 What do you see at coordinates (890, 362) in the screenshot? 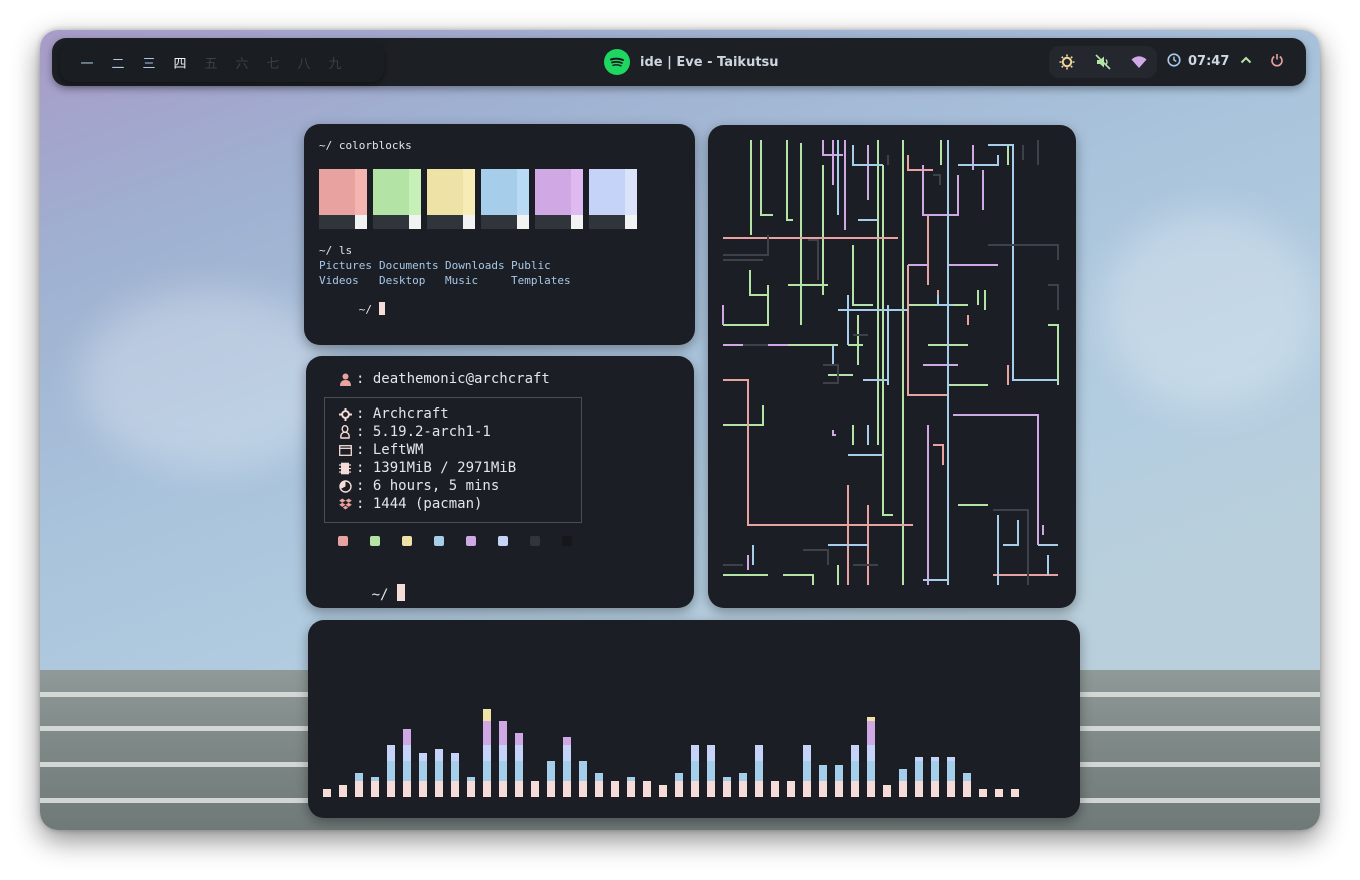
I see `pipes-screensaver` at bounding box center [890, 362].